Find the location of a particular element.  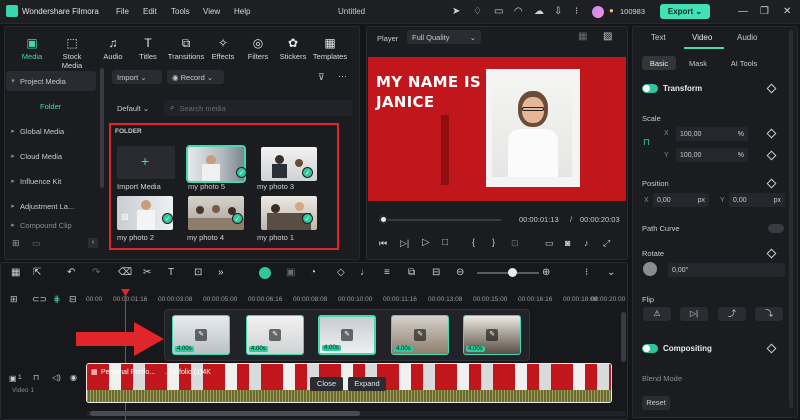

sidebar-item-folder: Folder is located at coordinates (51, 106).